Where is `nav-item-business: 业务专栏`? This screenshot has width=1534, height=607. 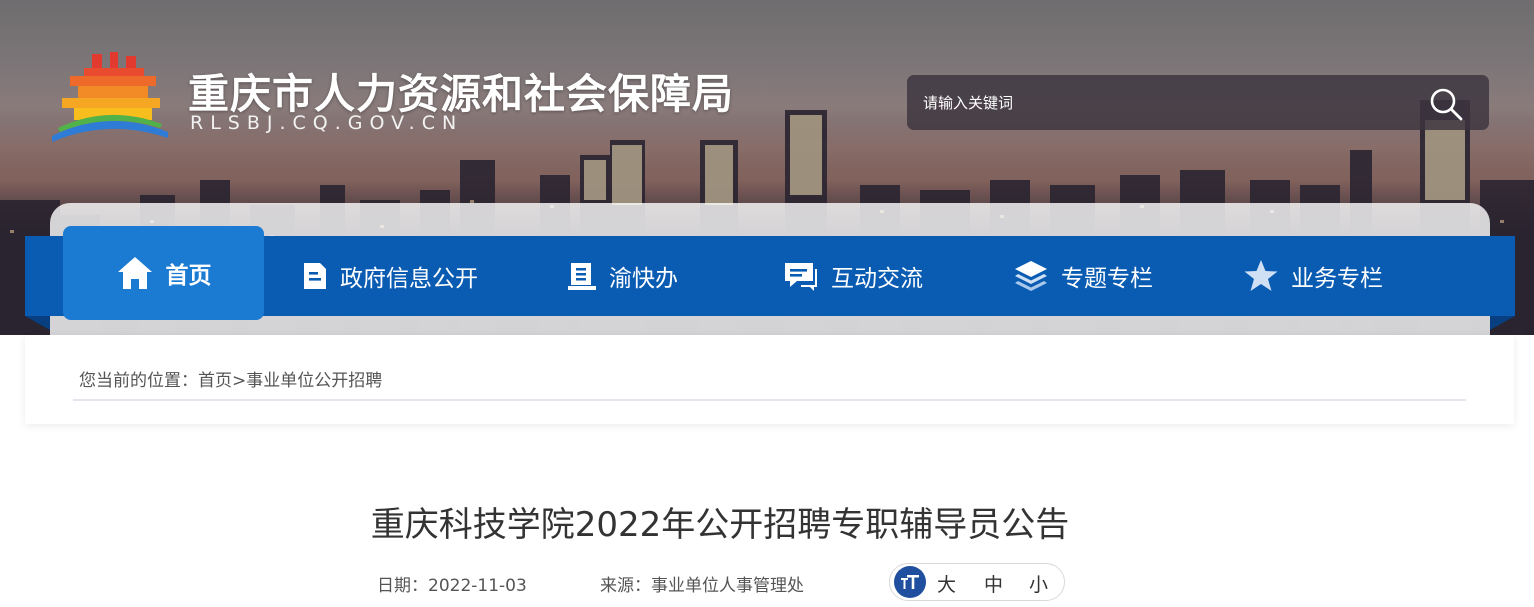 nav-item-business: 业务专栏 is located at coordinates (1313, 276).